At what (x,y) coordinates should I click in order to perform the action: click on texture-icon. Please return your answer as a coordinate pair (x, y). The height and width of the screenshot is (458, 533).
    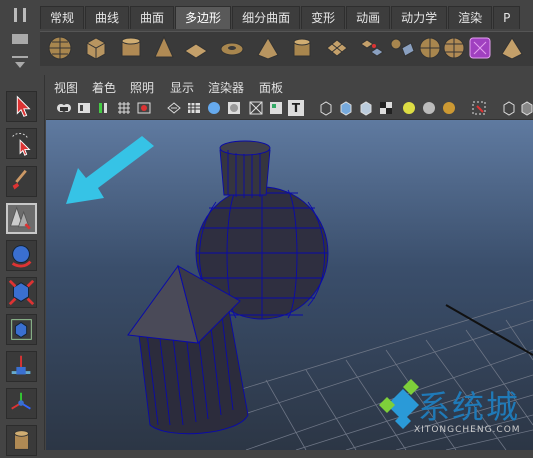
    Looking at the image, I should click on (276, 108).